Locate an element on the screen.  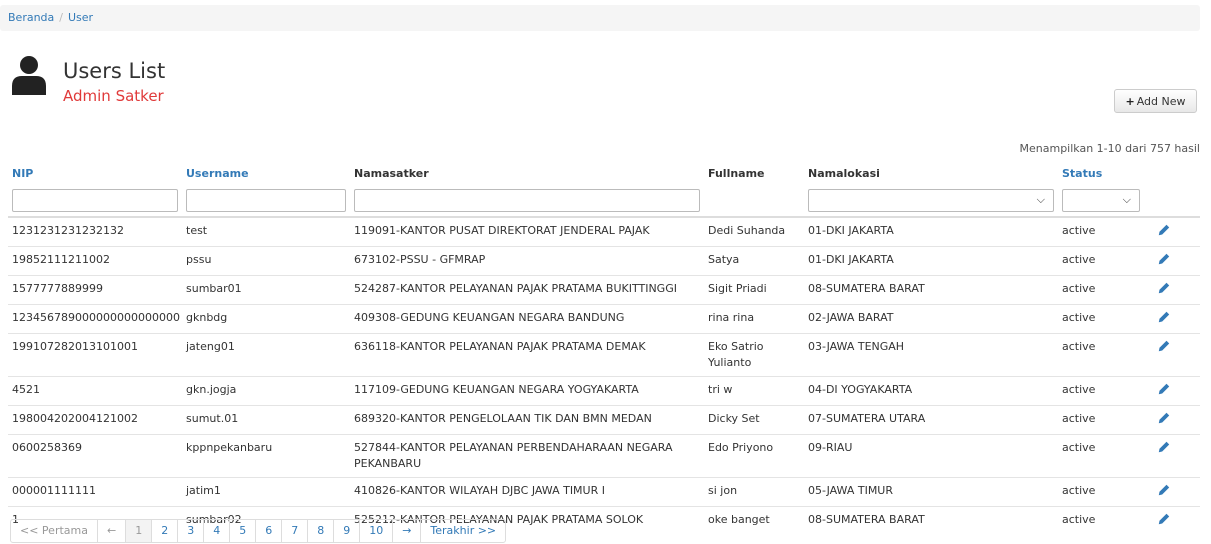
cell-namalokasi: 01-DKI JAKARTA is located at coordinates (931, 231).